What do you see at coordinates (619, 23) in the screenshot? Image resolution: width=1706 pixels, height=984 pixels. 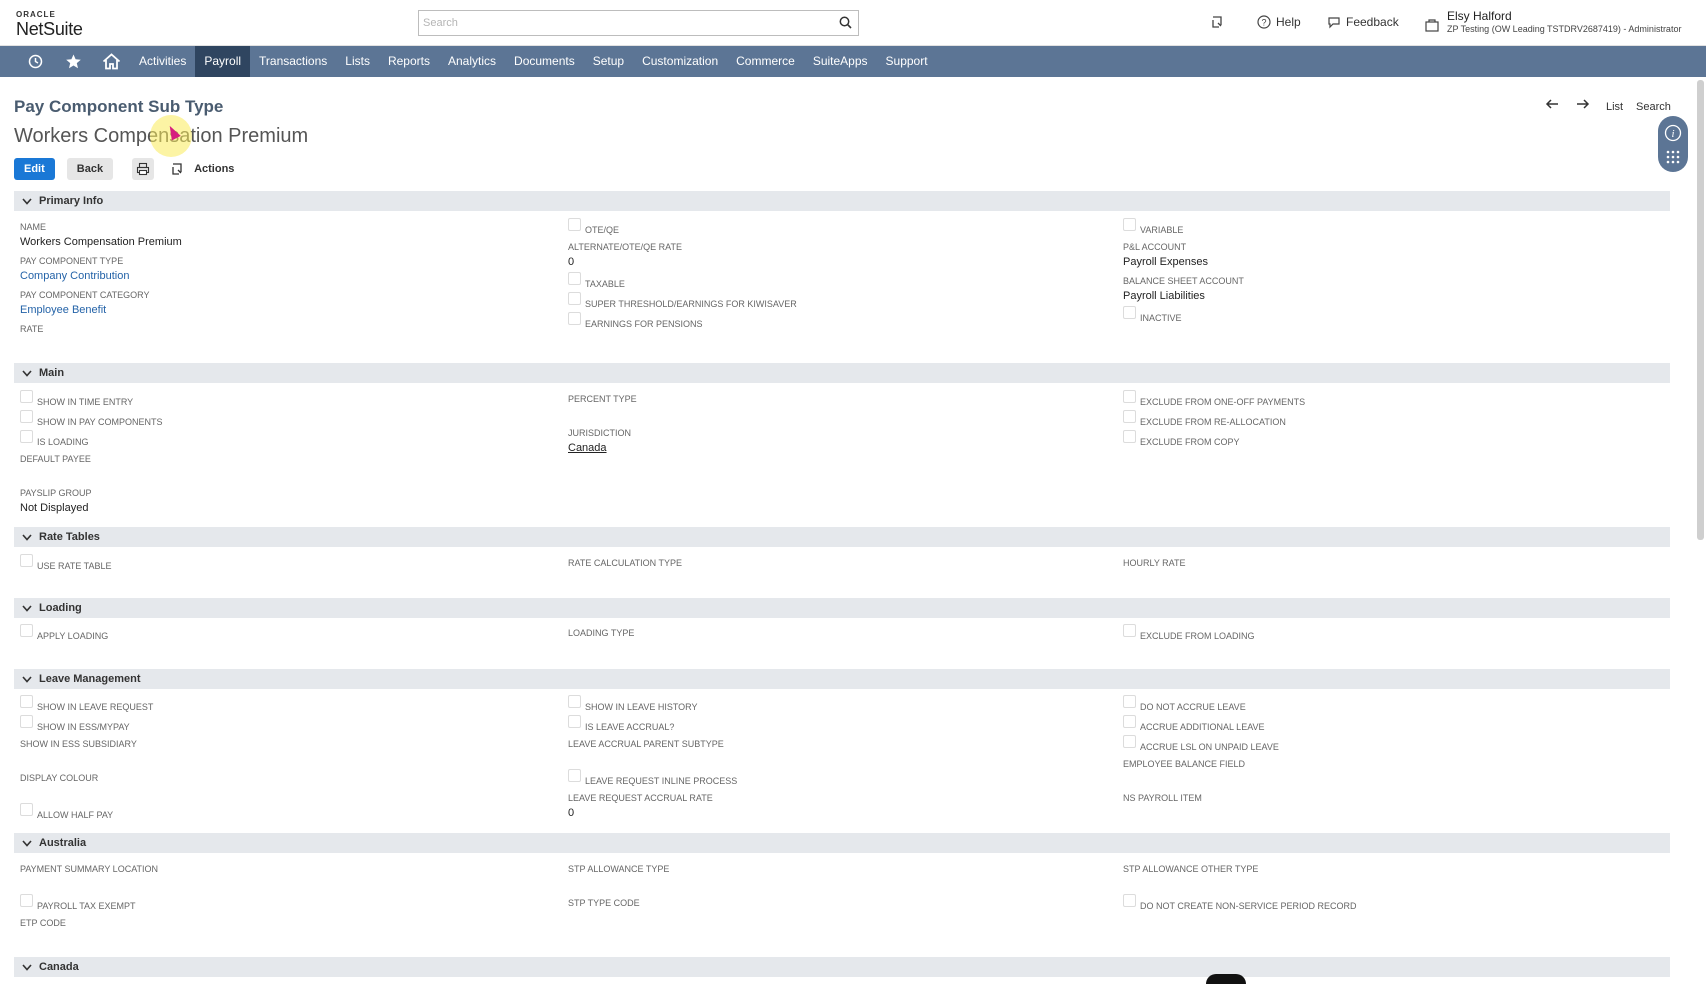 I see `global-search-input` at bounding box center [619, 23].